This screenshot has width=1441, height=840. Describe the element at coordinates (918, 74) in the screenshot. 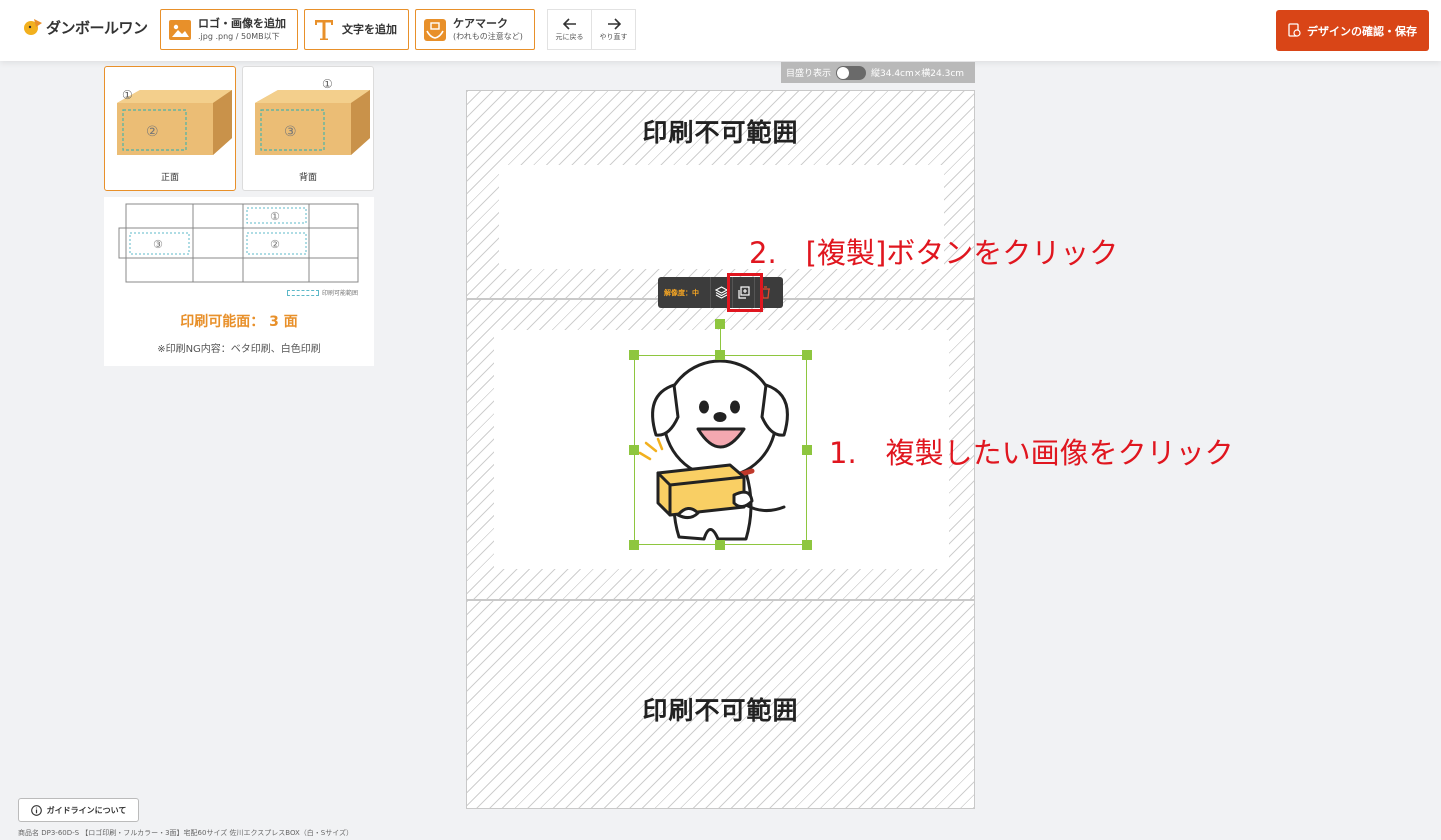

I see `canvas-dimensions: 縦34.4cm×横24.3cm` at that location.